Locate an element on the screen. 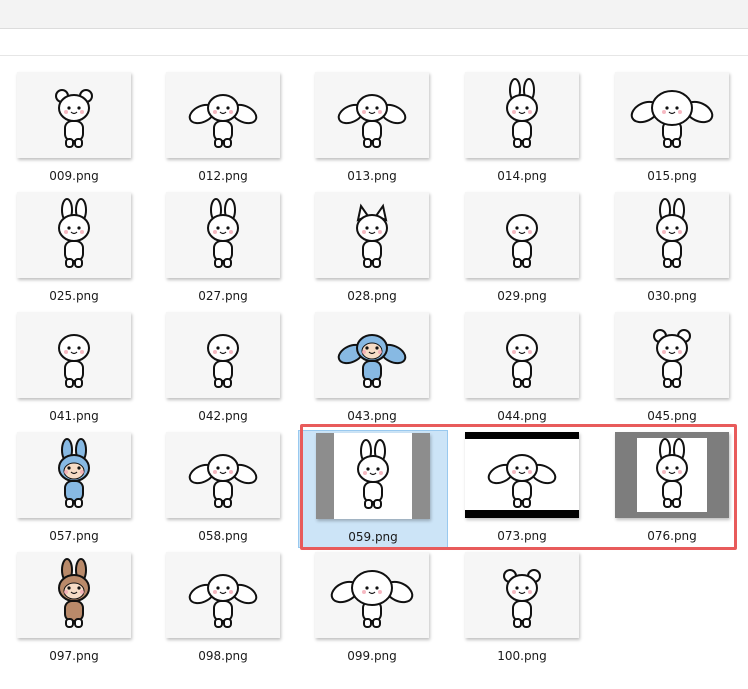  file-name-label: 059.png is located at coordinates (373, 537).